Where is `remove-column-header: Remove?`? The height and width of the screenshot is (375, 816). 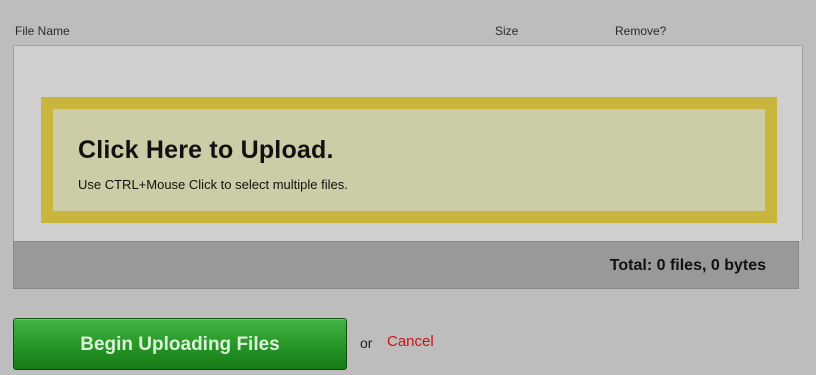
remove-column-header: Remove? is located at coordinates (641, 31).